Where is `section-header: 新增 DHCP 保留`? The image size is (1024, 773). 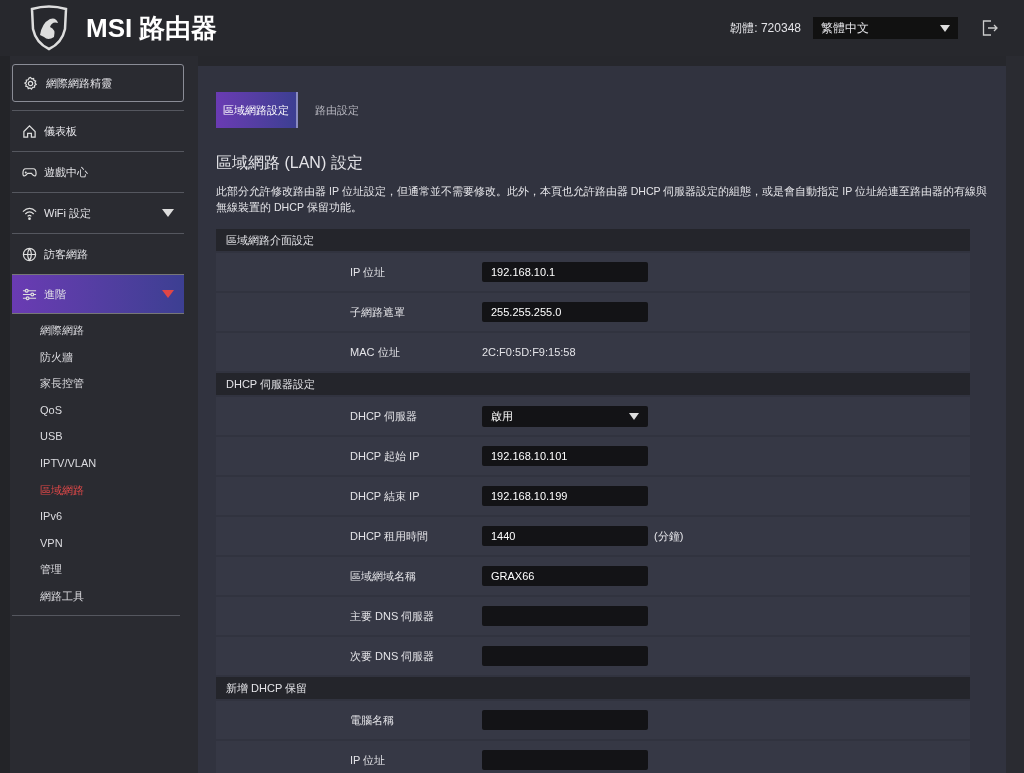
section-header: 新增 DHCP 保留 is located at coordinates (593, 688).